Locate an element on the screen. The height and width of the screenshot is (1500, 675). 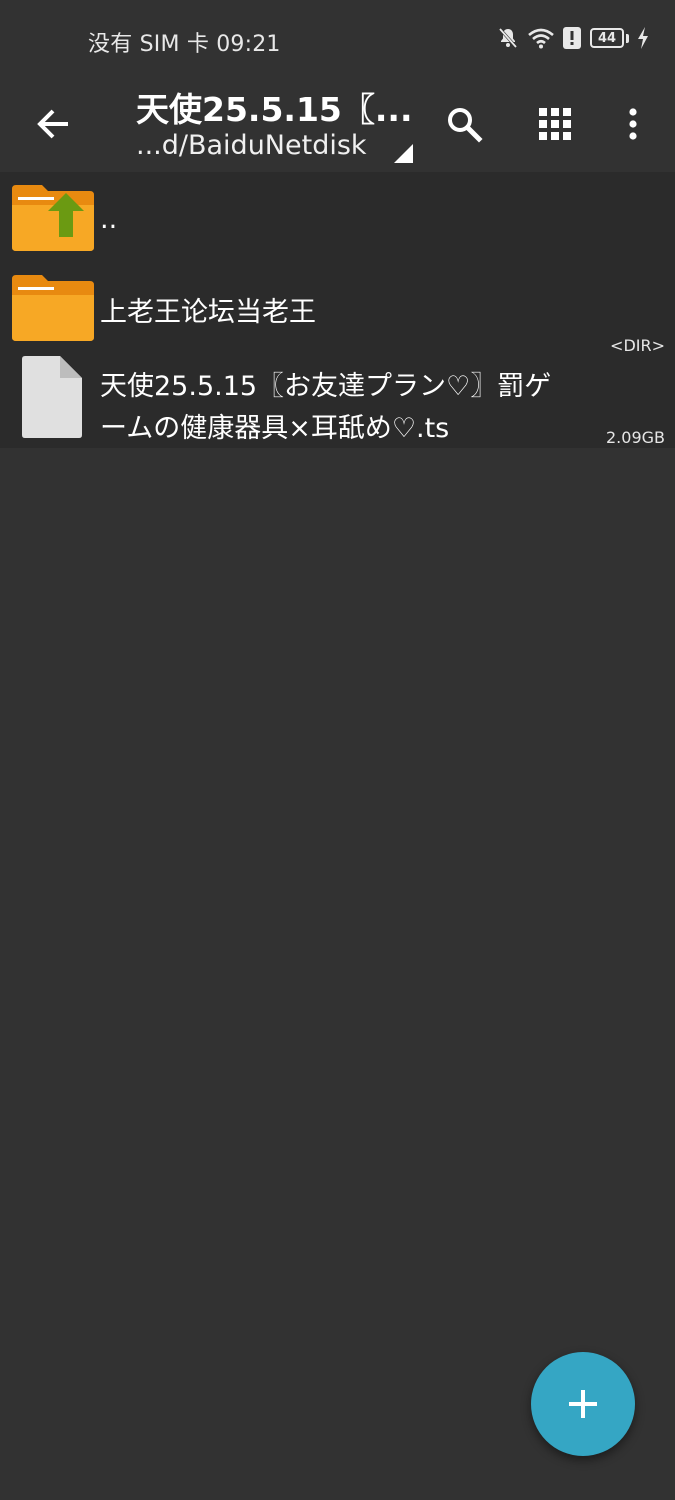
path-subtitle: ...d/BaiduNetdisk is located at coordinates (251, 145).